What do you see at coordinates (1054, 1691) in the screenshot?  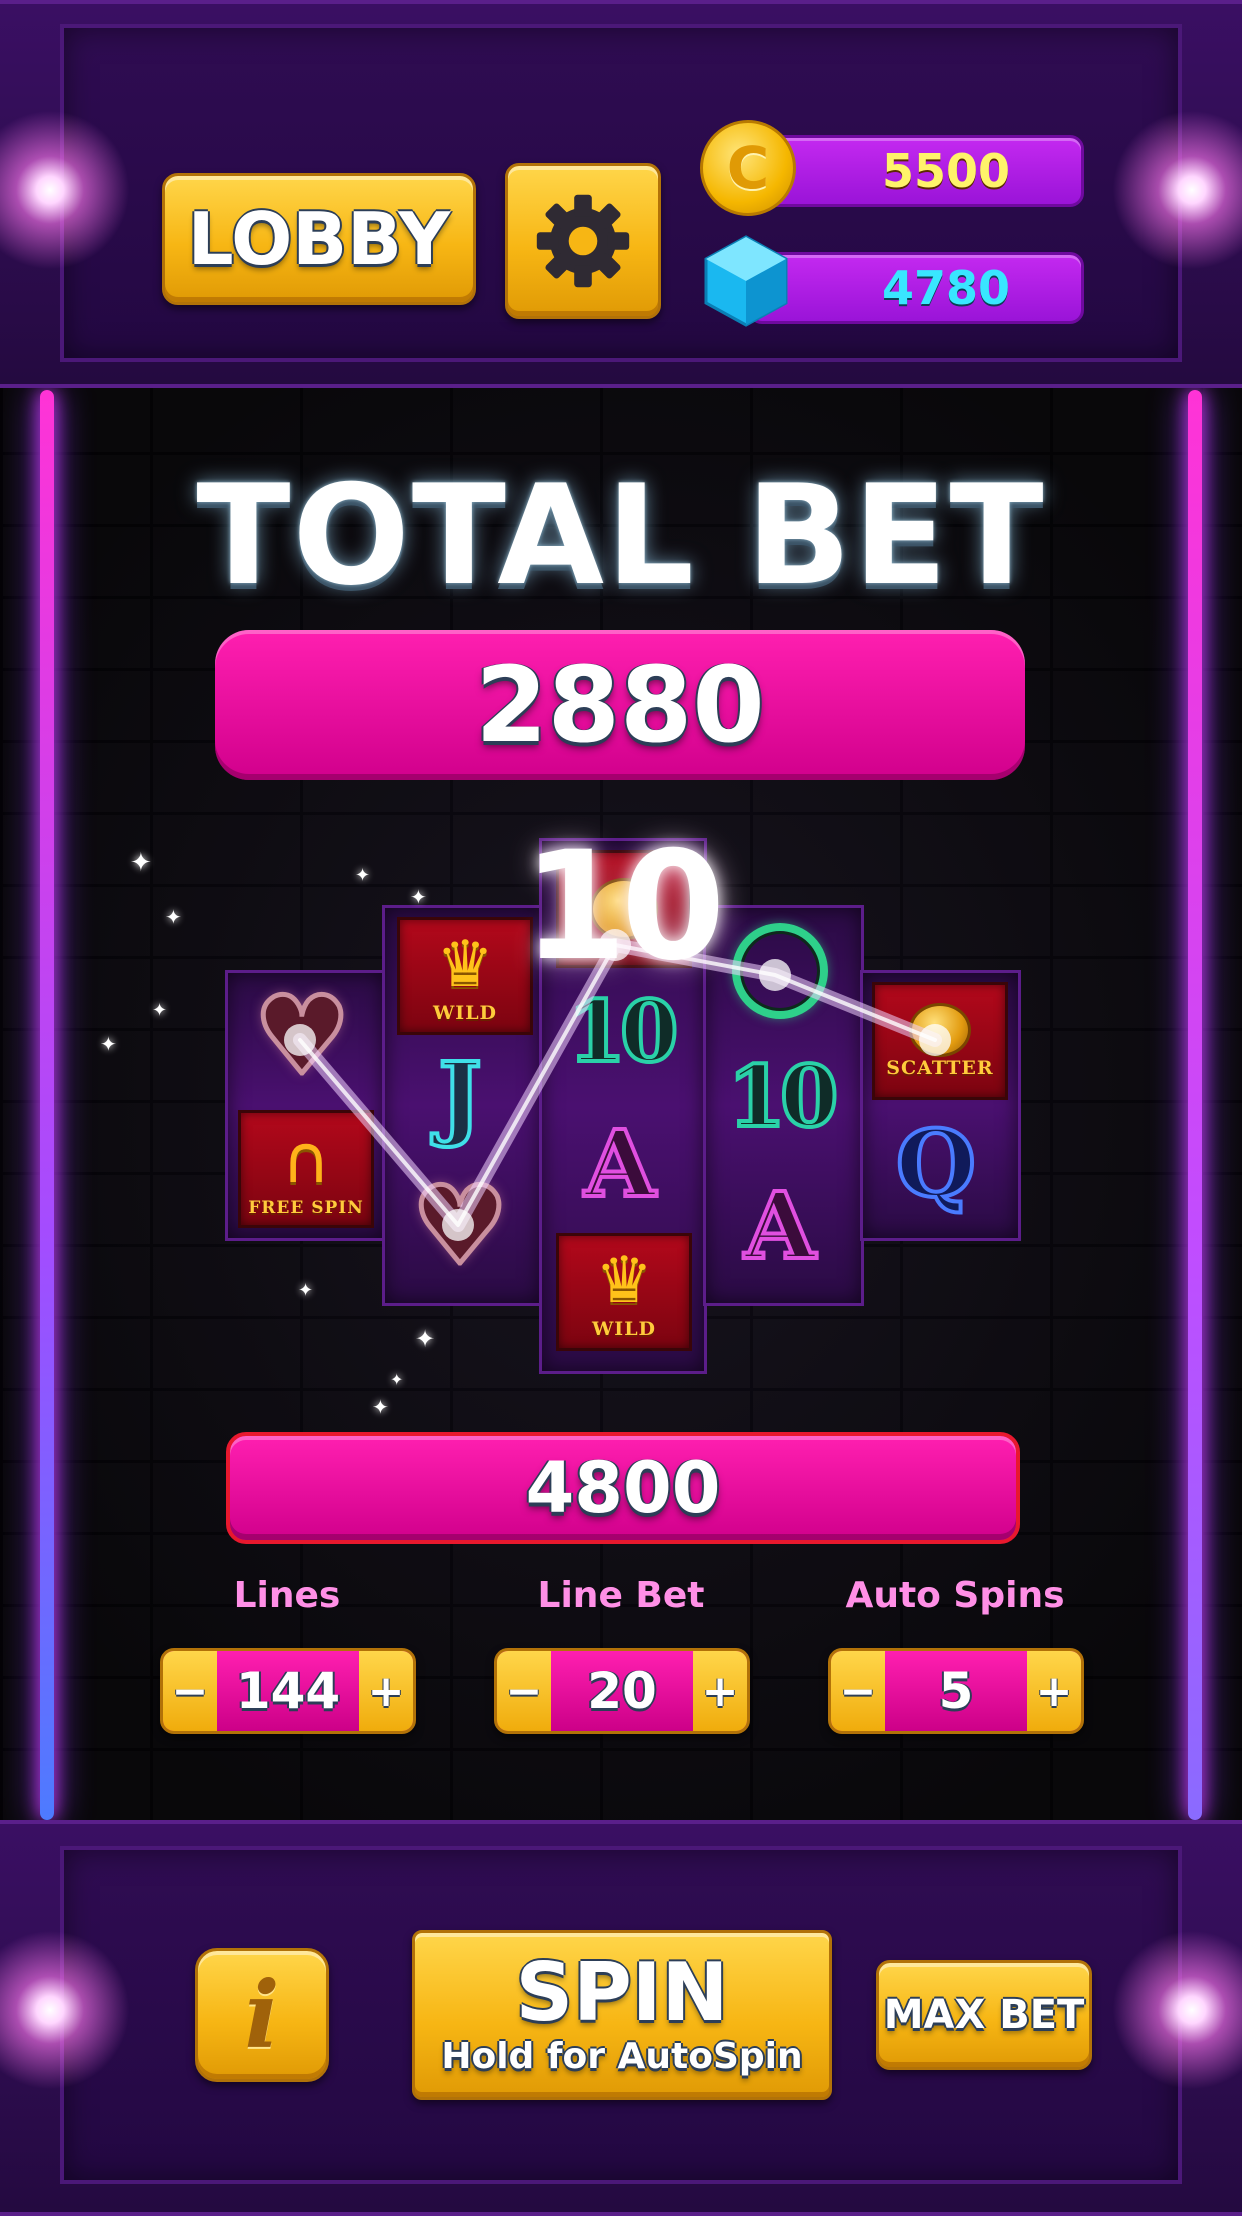 I see `auto-spins-increase-button: +` at bounding box center [1054, 1691].